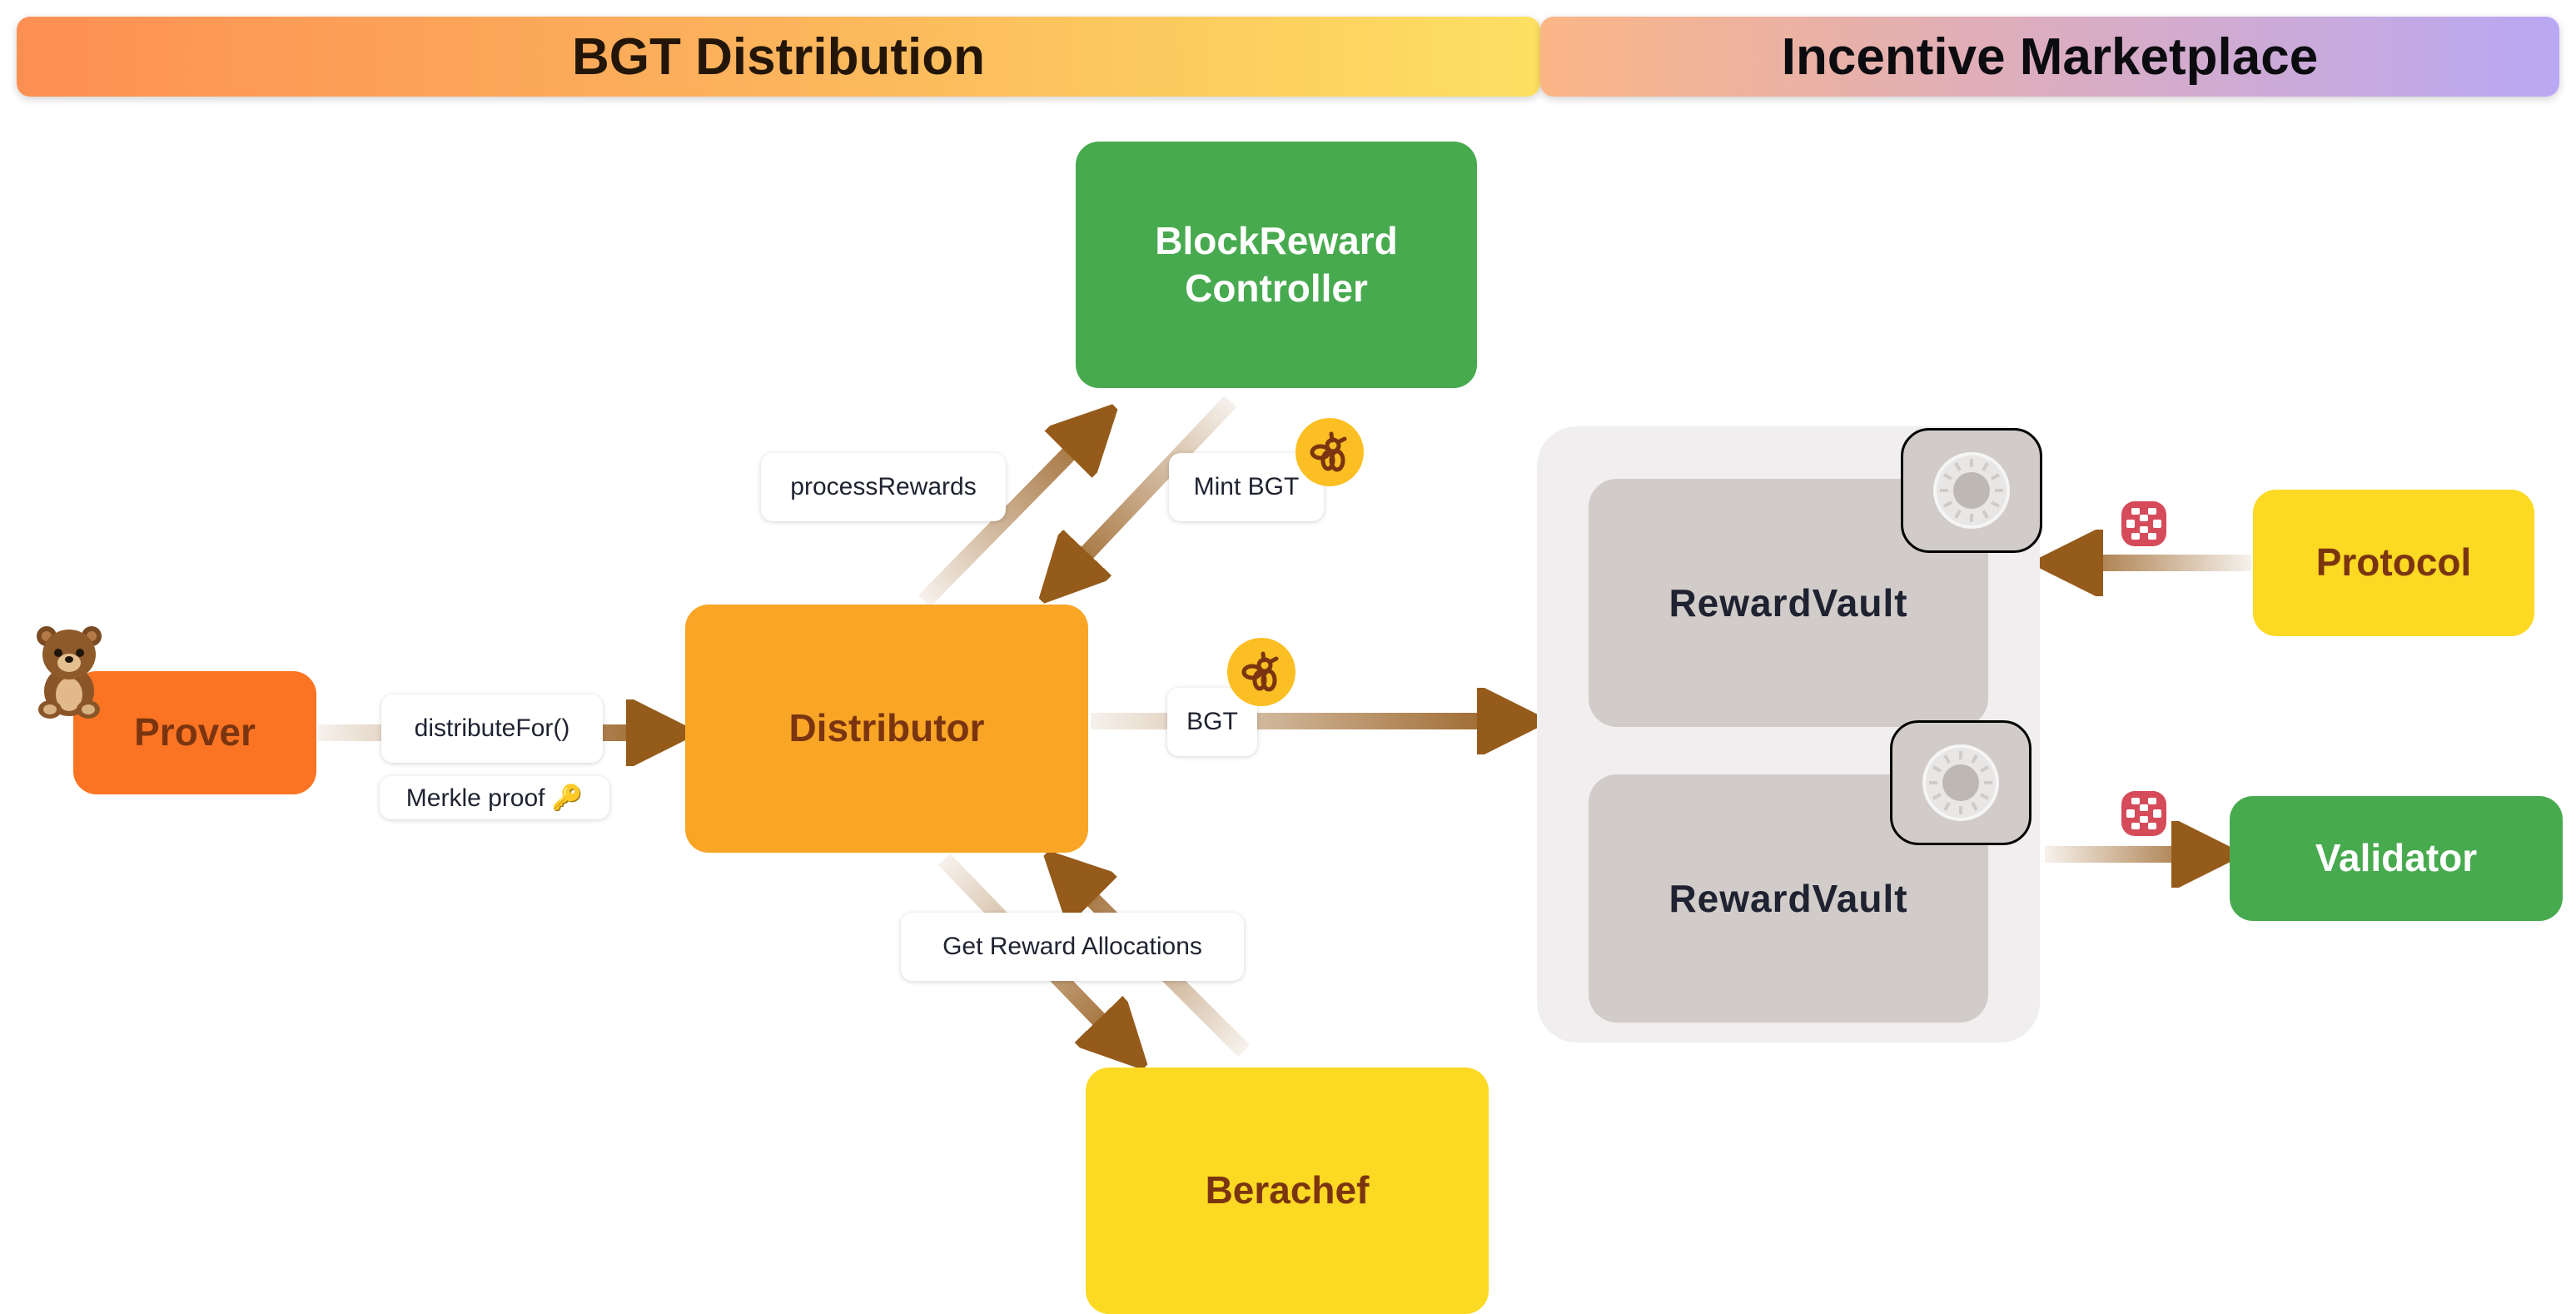 The width and height of the screenshot is (2576, 1314). I want to click on node-label: Prover, so click(195, 732).